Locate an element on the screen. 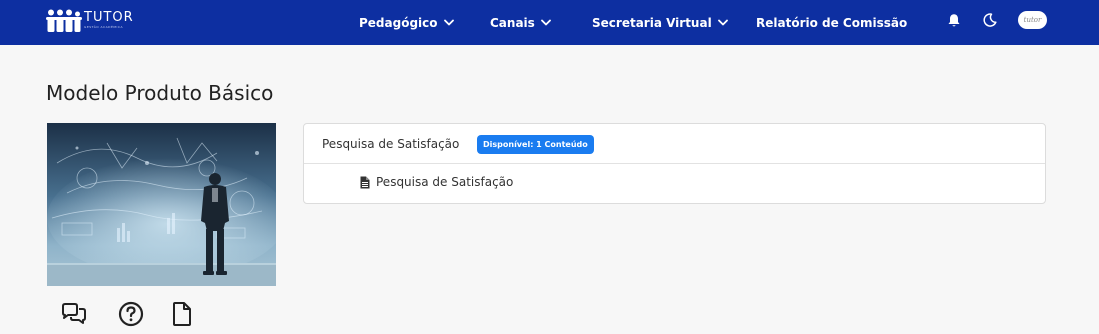 Image resolution: width=1099 pixels, height=334 pixels. nav-item-label: Canais is located at coordinates (512, 22).